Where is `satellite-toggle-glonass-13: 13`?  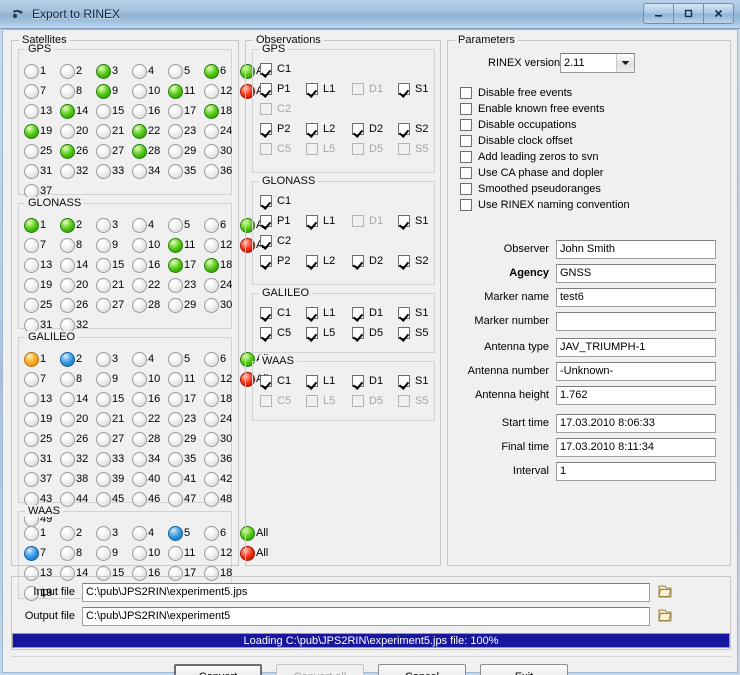
satellite-toggle-glonass-13: 13 is located at coordinates (42, 265).